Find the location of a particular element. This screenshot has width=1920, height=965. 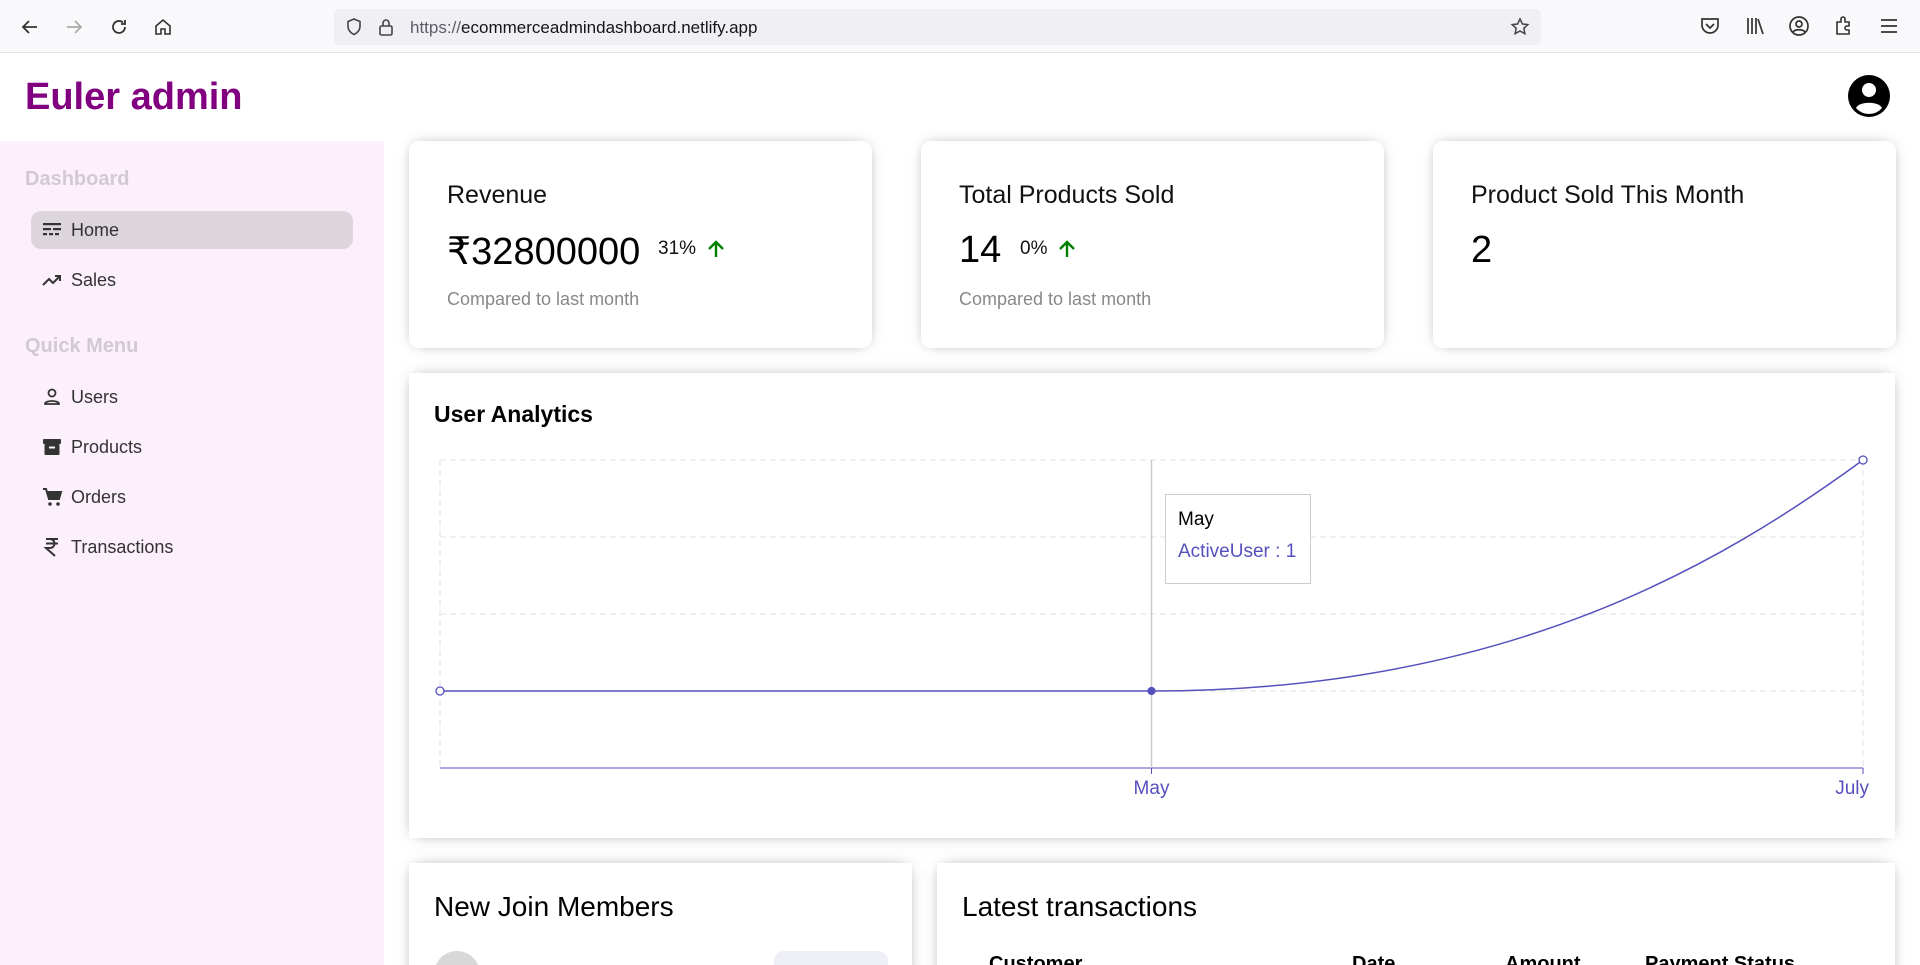

card-title: Product Sold This Month is located at coordinates (1608, 195).